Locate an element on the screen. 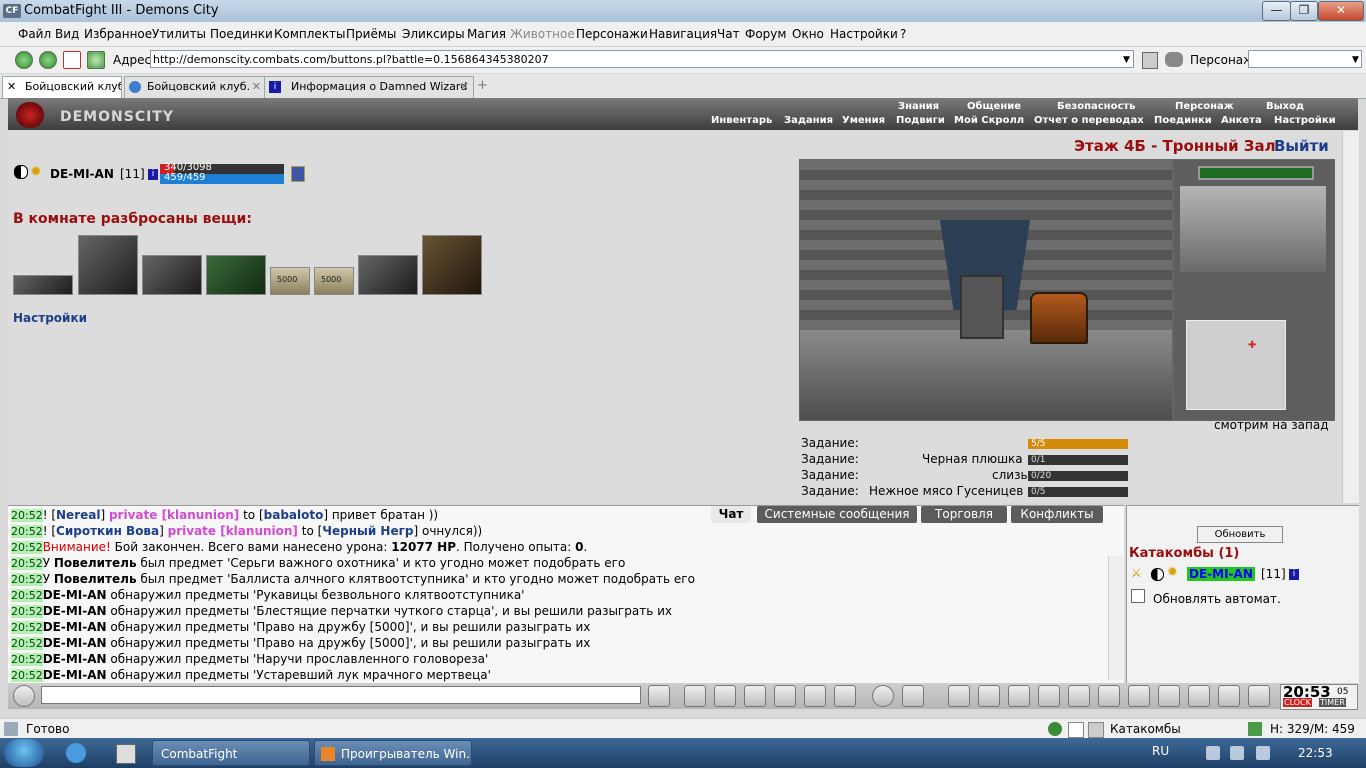  room-item-mittens is located at coordinates (172, 275).